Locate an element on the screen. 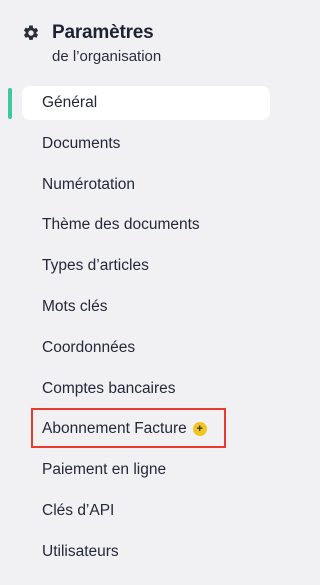 The image size is (320, 585). page-title: Paramètres is located at coordinates (103, 32).